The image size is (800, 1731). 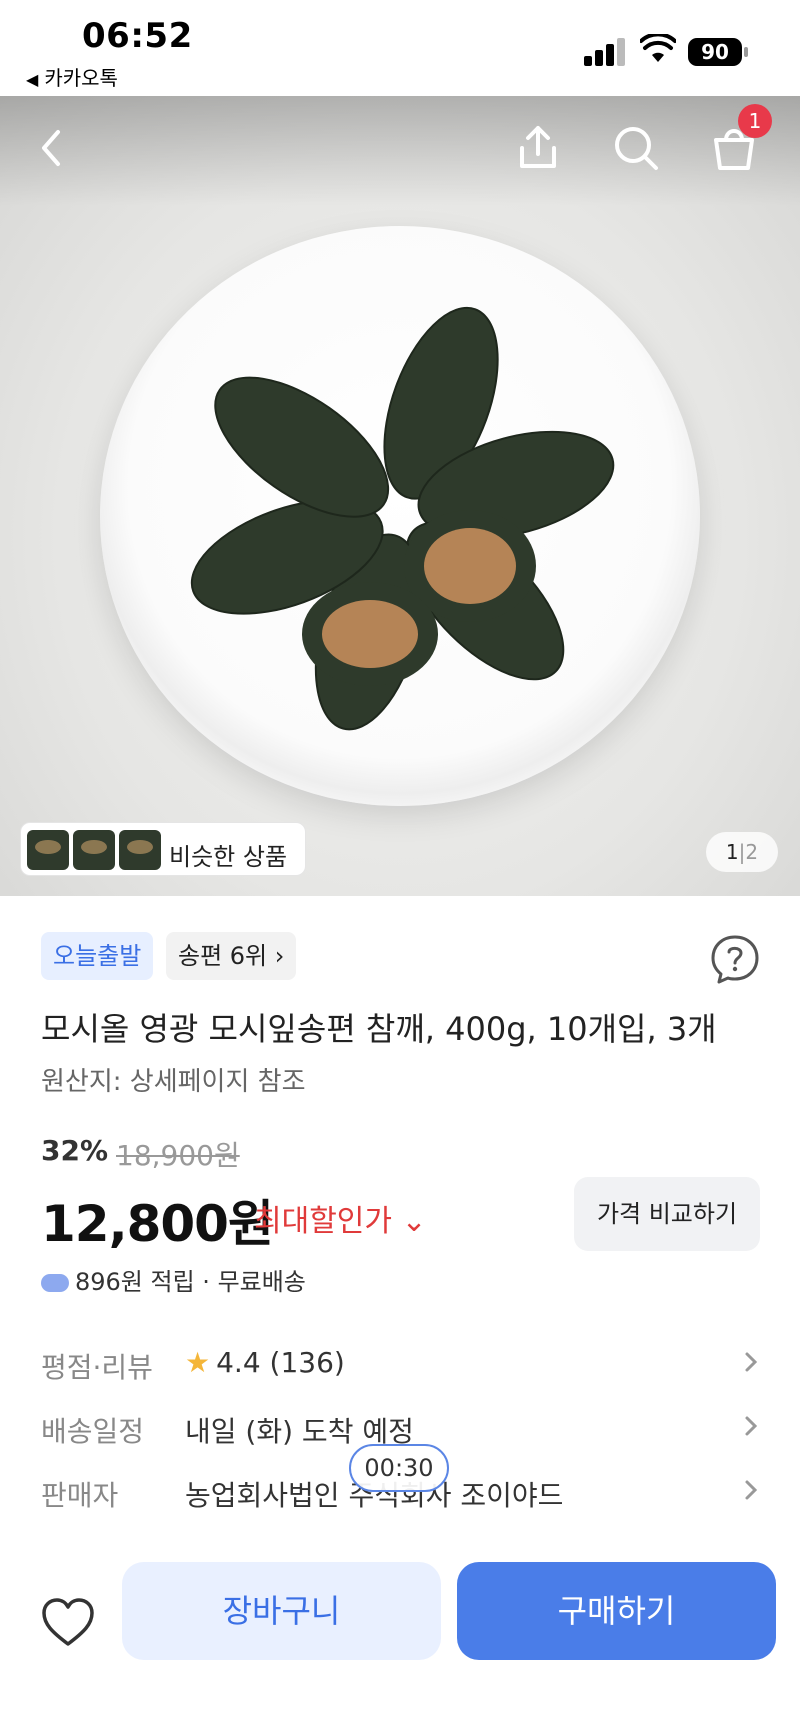 I want to click on similar-products-label: 비슷한 상품, so click(x=228, y=857).